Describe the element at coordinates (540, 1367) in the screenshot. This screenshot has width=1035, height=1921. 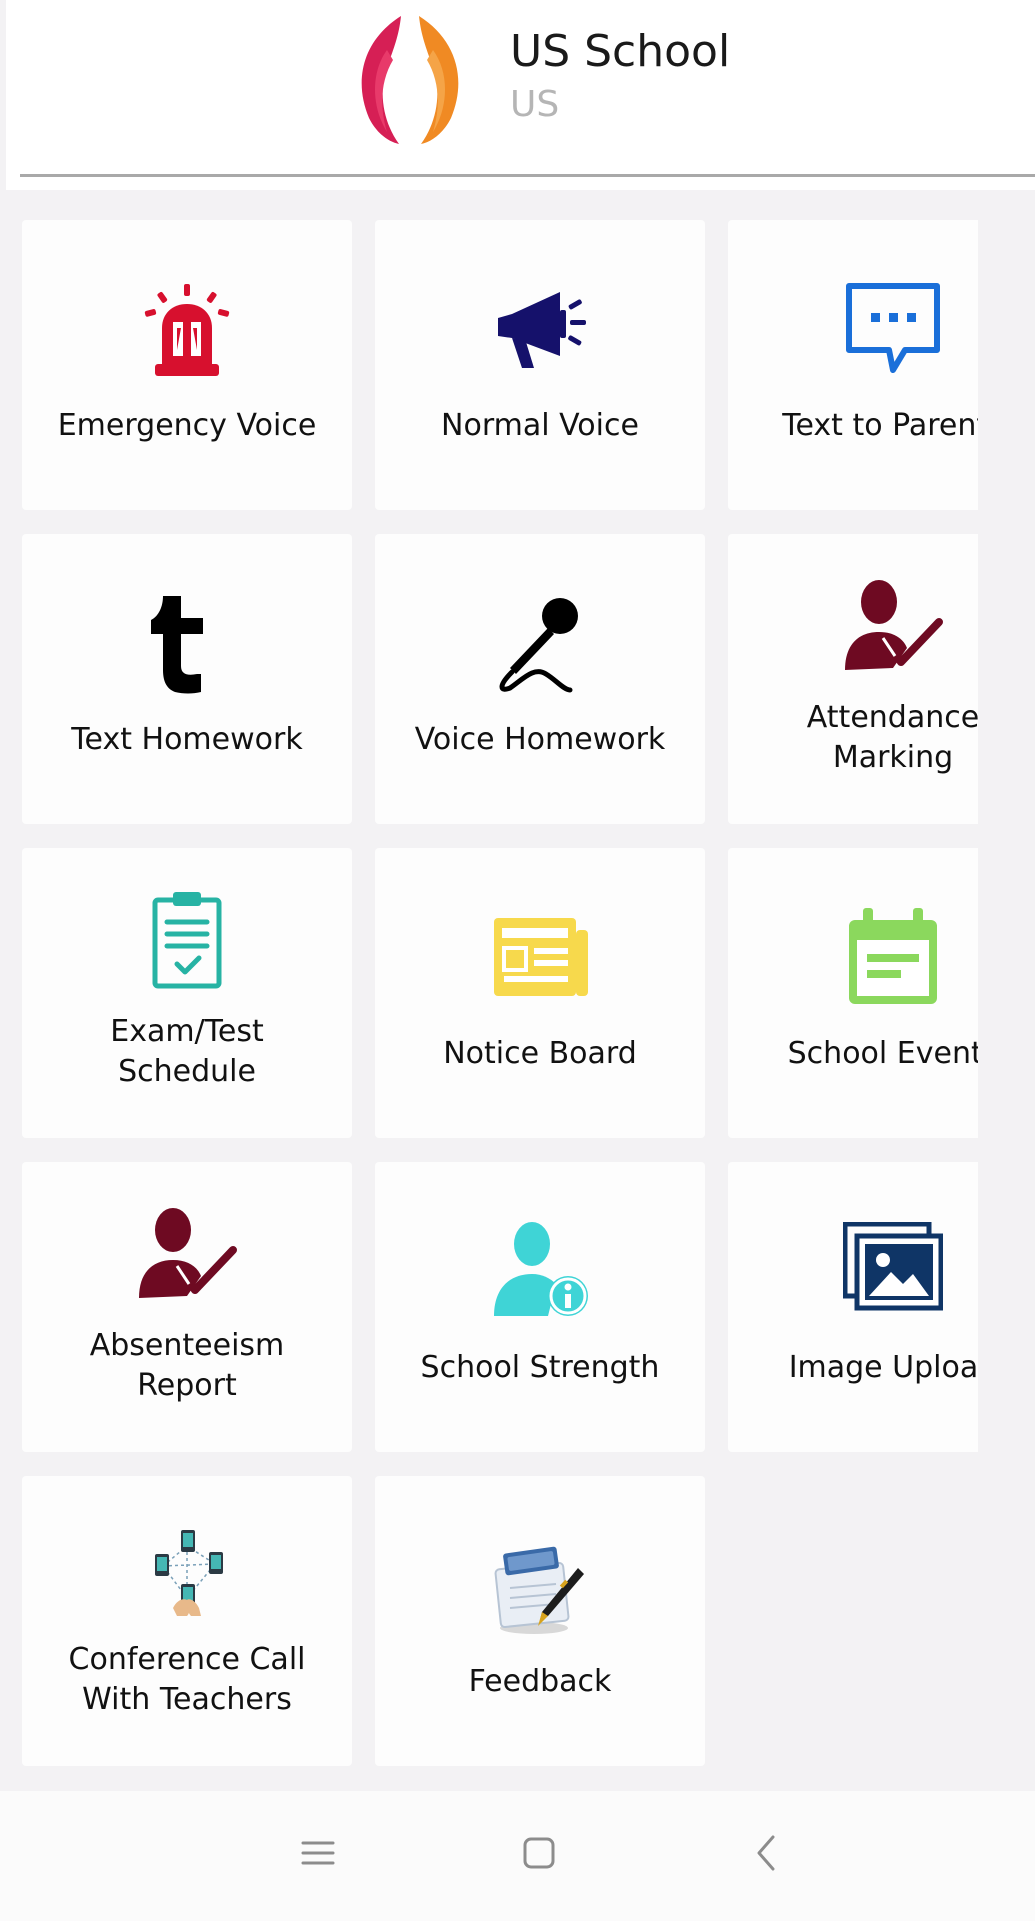
I see `tile-label: School Strength` at that location.